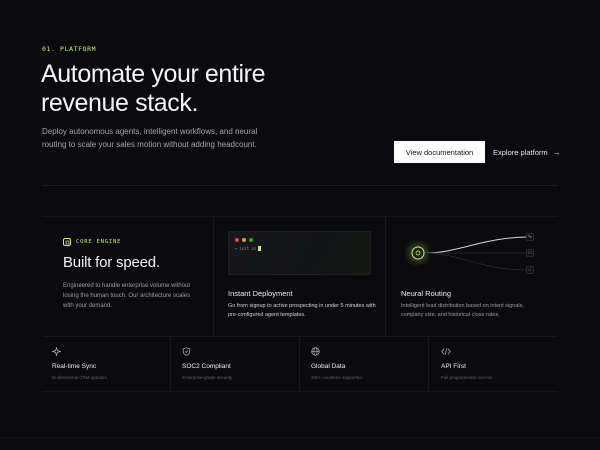 The height and width of the screenshot is (450, 600). What do you see at coordinates (439, 152) in the screenshot?
I see `view-documentation-button: View documentation` at bounding box center [439, 152].